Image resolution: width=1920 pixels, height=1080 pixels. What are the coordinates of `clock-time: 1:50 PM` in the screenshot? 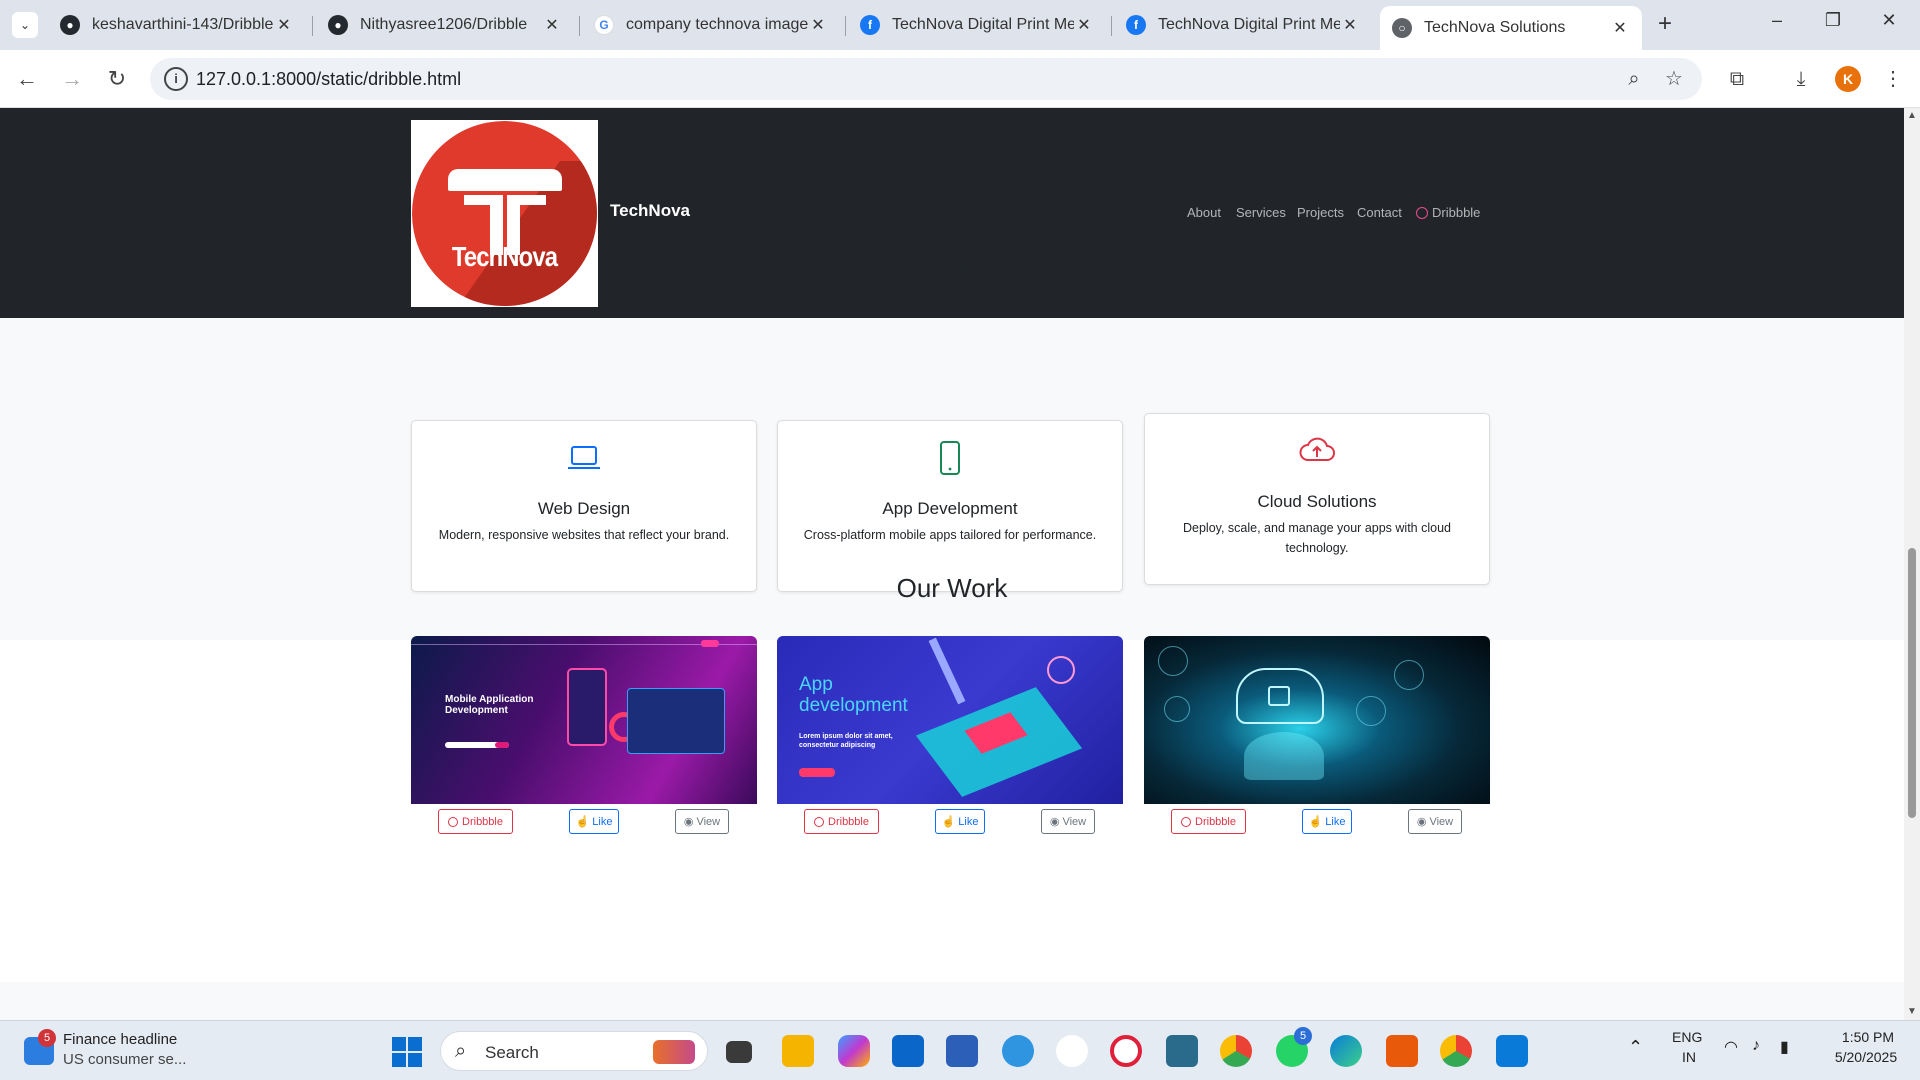 It's located at (1868, 1037).